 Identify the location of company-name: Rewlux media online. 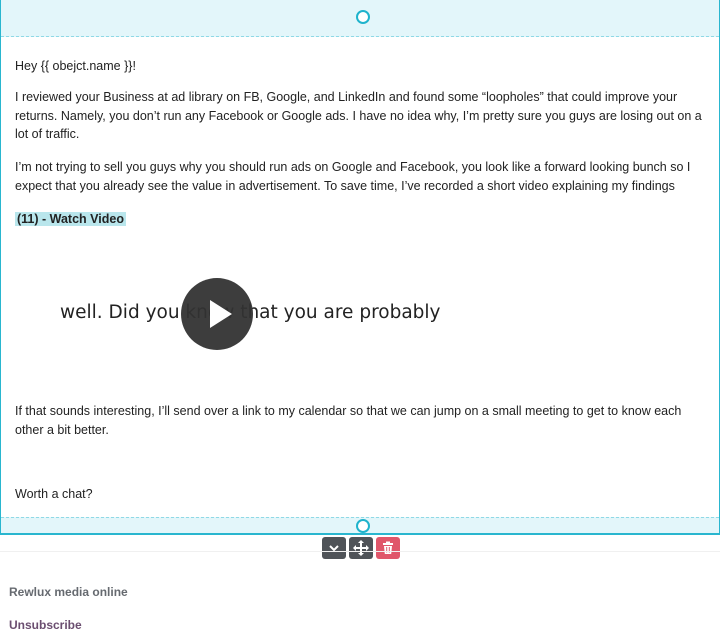
(68, 592).